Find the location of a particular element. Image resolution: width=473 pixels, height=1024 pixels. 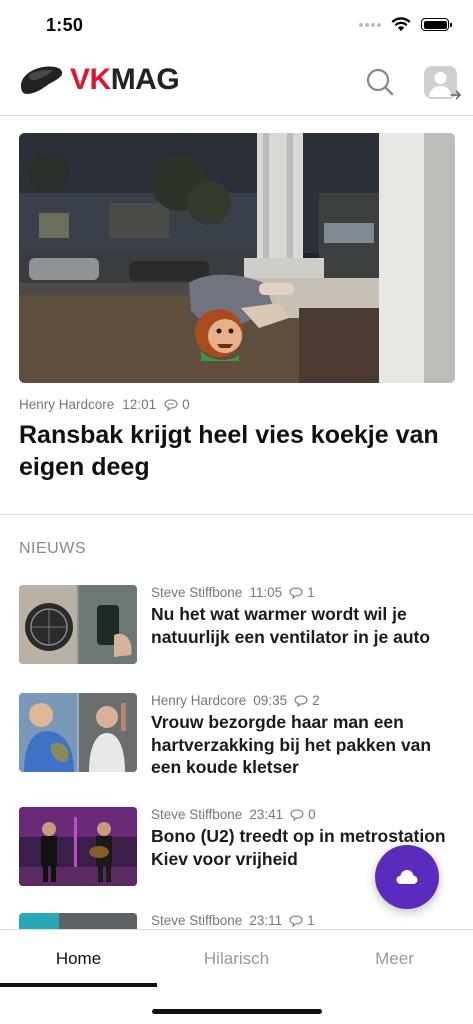

wifi-icon is located at coordinates (401, 24).